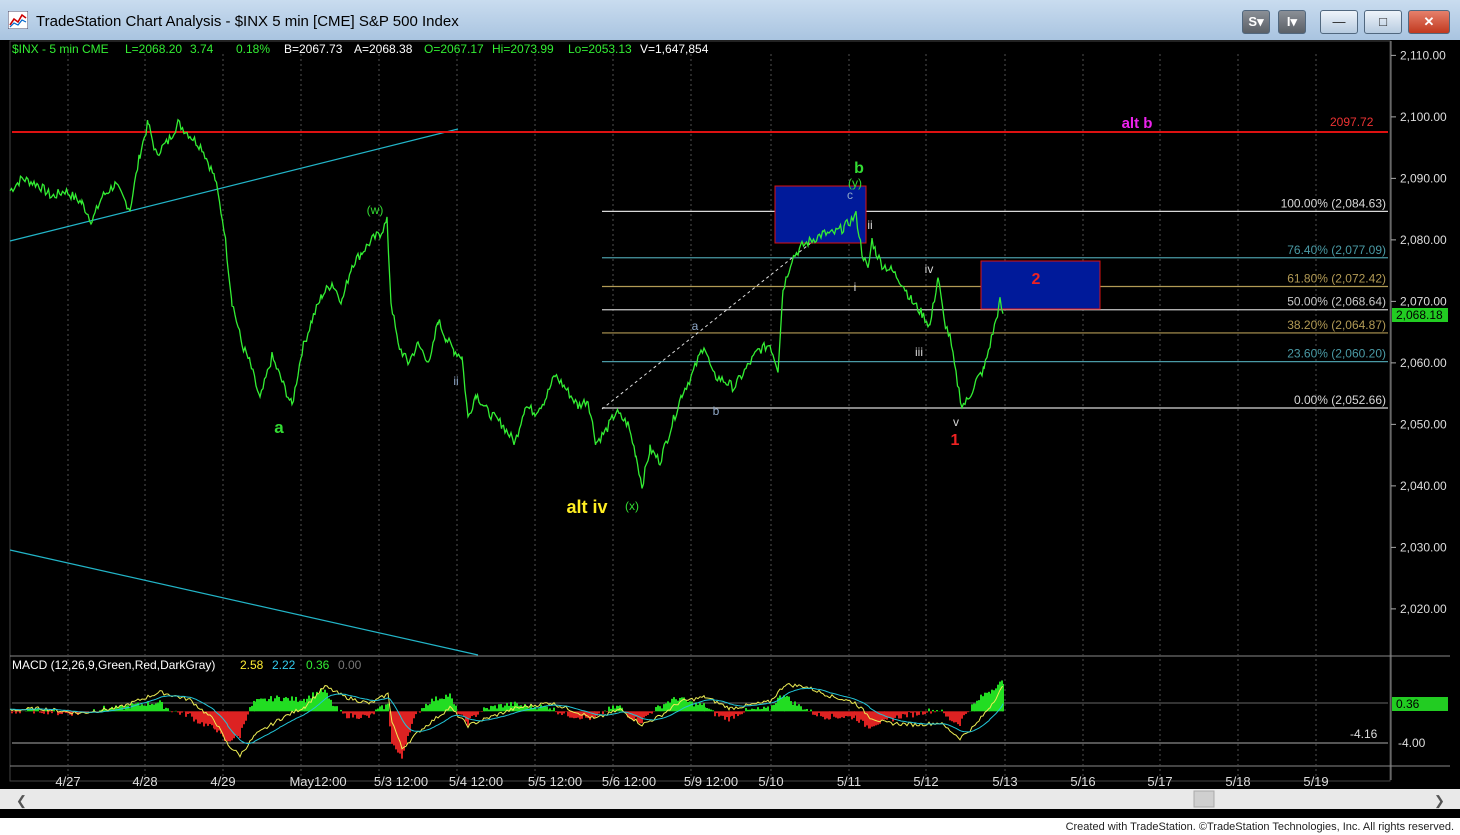 Image resolution: width=1460 pixels, height=835 pixels. What do you see at coordinates (1333, 203) in the screenshot?
I see `fib-level-label: 100.00% (2,084.63)` at bounding box center [1333, 203].